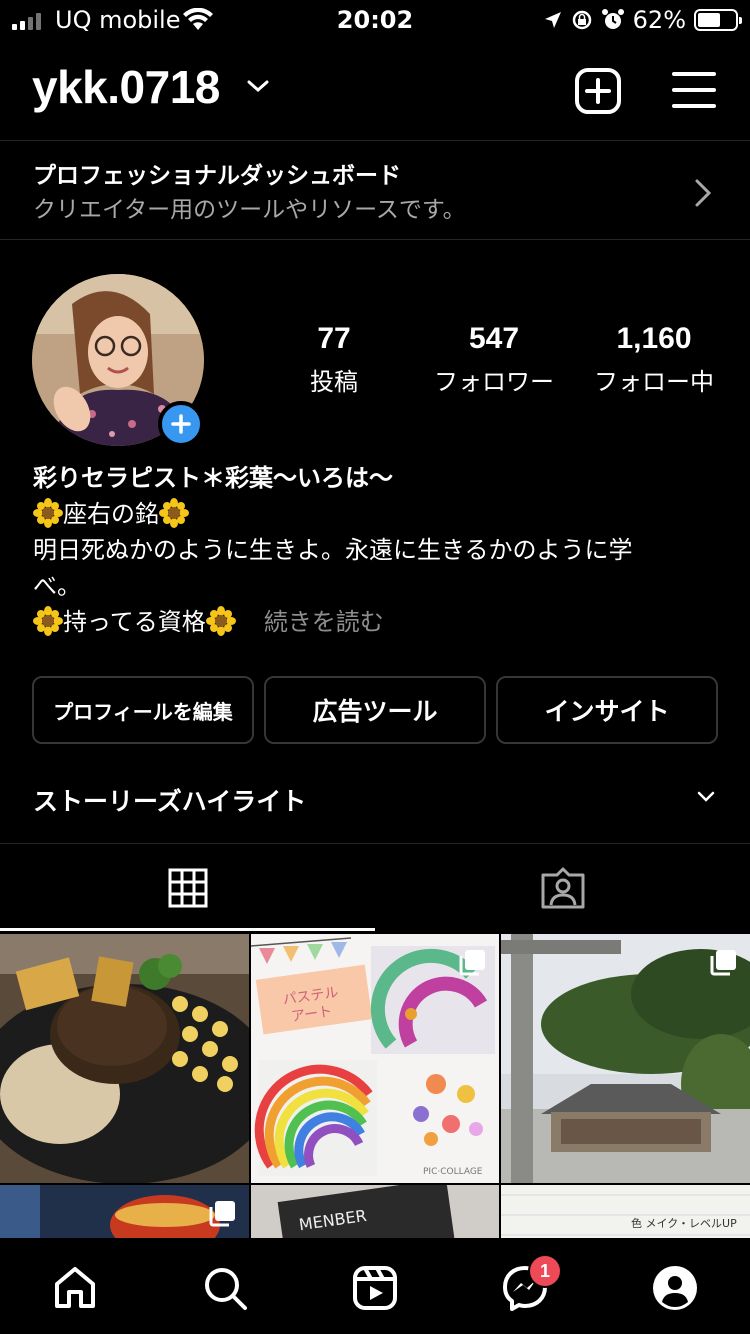 The image size is (750, 1334). I want to click on nav-profile, so click(675, 1288).